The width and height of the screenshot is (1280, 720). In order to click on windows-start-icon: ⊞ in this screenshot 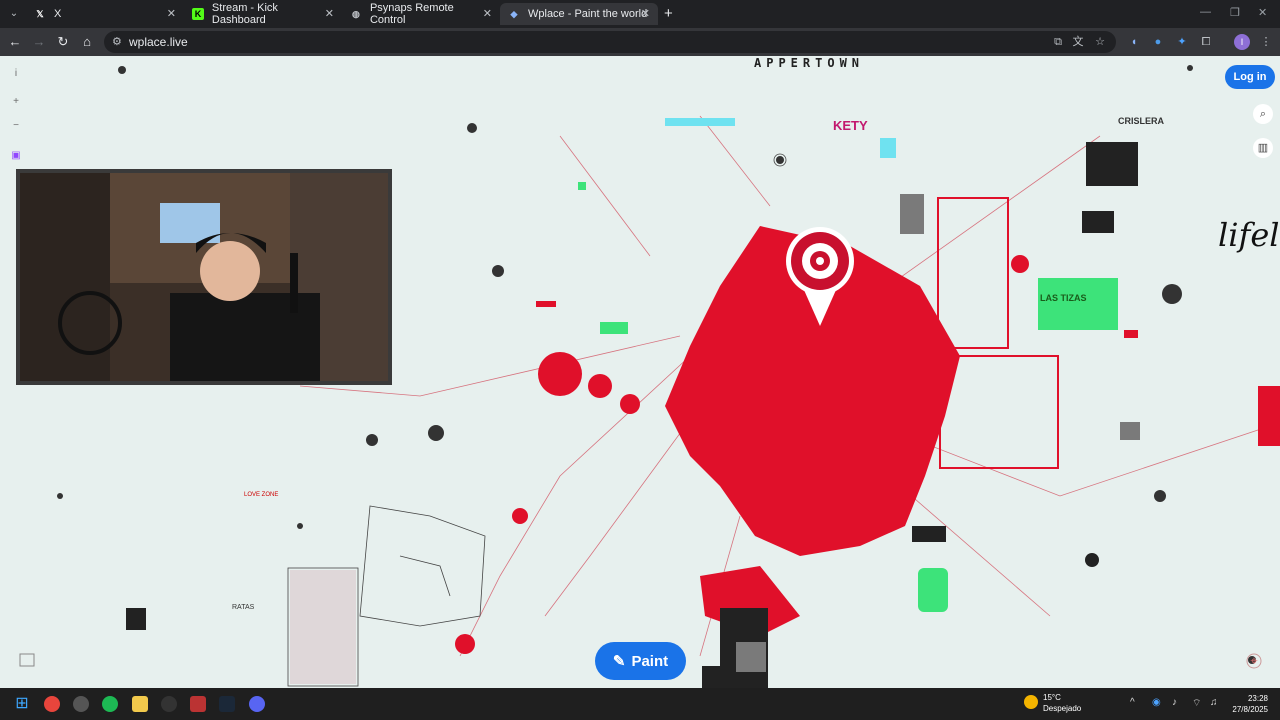, I will do `click(22, 704)`.